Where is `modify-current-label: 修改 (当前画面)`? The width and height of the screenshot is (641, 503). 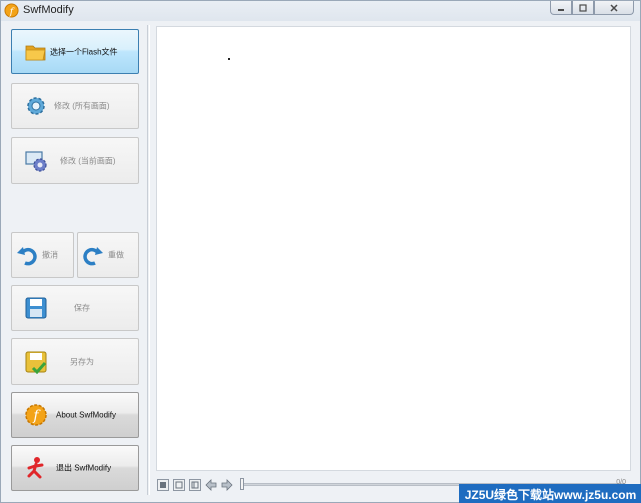
modify-current-label: 修改 (当前画面) is located at coordinates (88, 160).